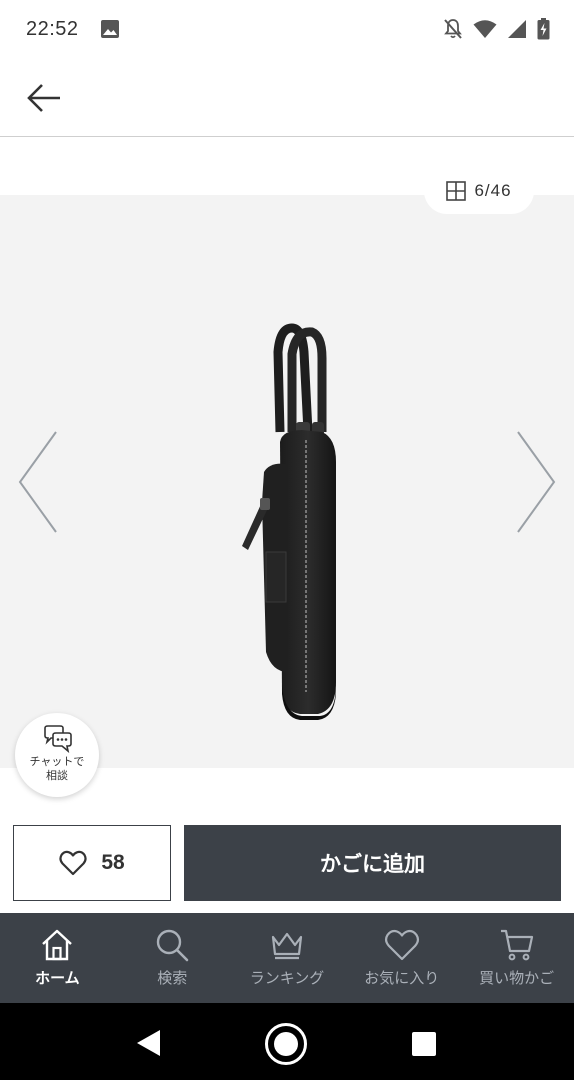 Image resolution: width=574 pixels, height=1080 pixels. What do you see at coordinates (172, 945) in the screenshot?
I see `search-icon` at bounding box center [172, 945].